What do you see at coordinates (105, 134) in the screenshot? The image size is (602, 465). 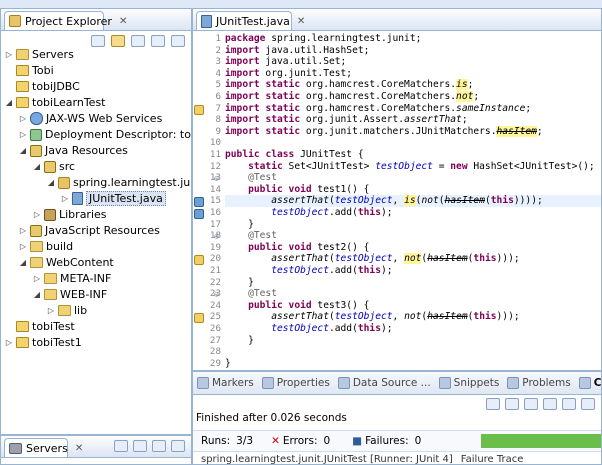 I see `tree-item-deployment-descriptor: ▷ Deployment Descriptor: tobiLea` at bounding box center [105, 134].